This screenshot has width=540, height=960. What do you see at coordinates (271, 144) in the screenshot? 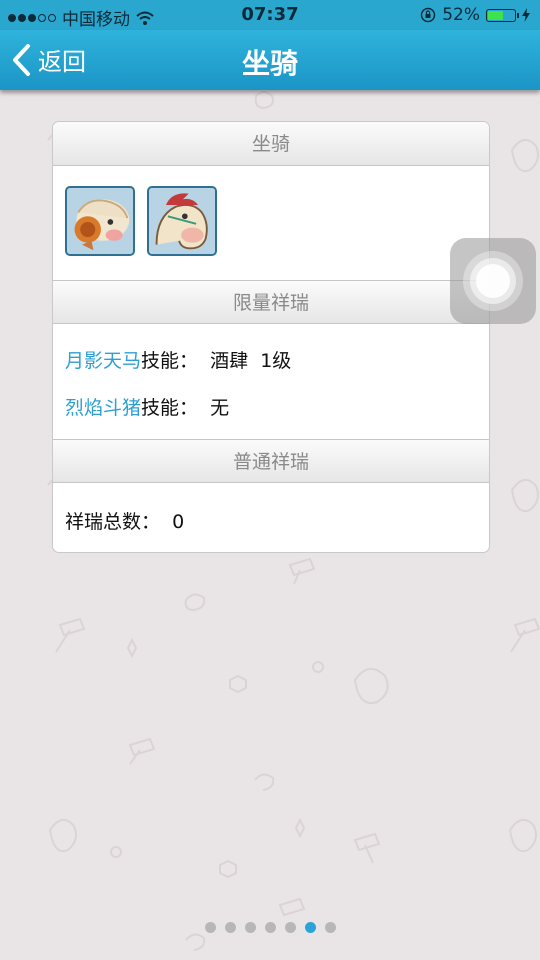
I see `mounts-header: 坐骑` at bounding box center [271, 144].